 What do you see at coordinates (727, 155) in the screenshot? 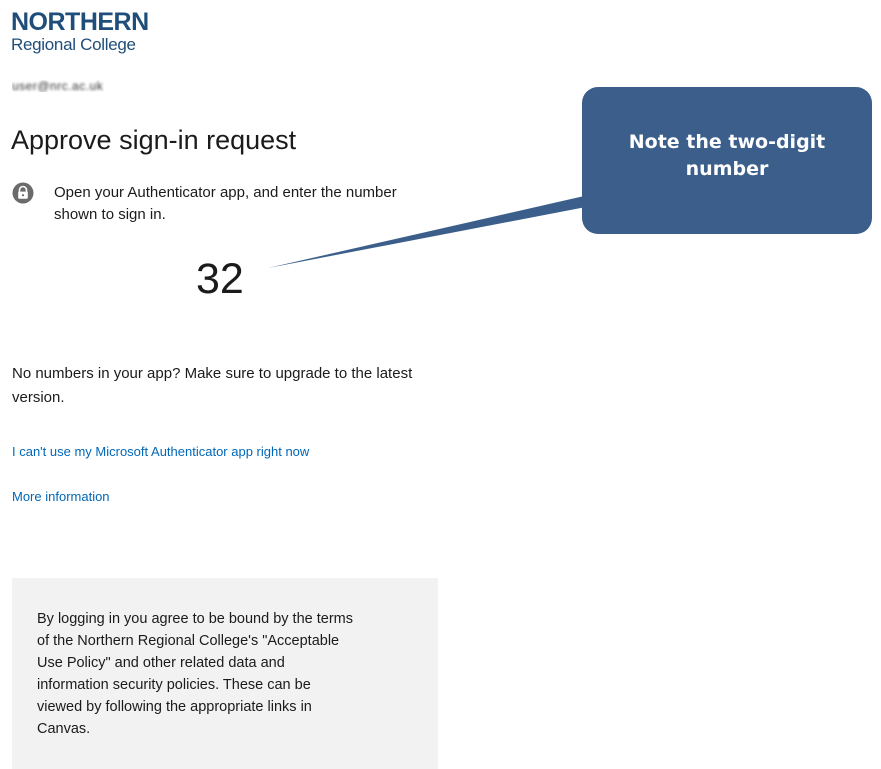
I see `callout-text: Note the two-digit number` at bounding box center [727, 155].